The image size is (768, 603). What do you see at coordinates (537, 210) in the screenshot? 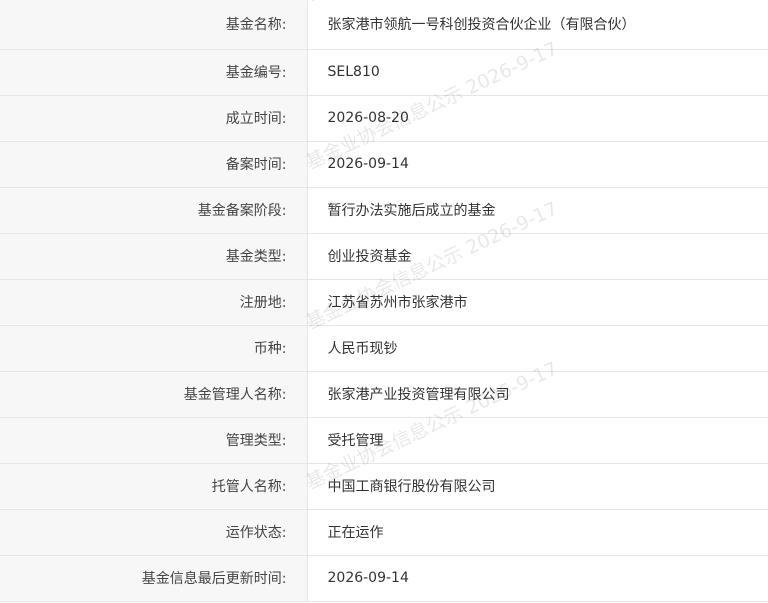
I see `field-value: 暂行办法实施后成立的基金` at bounding box center [537, 210].